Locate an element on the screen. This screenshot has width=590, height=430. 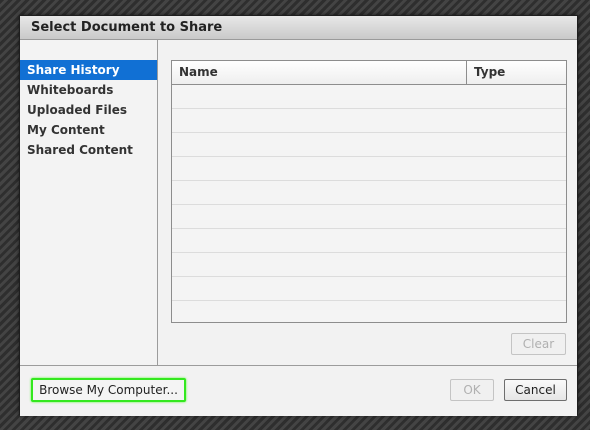
table-header: Name Type is located at coordinates (369, 73).